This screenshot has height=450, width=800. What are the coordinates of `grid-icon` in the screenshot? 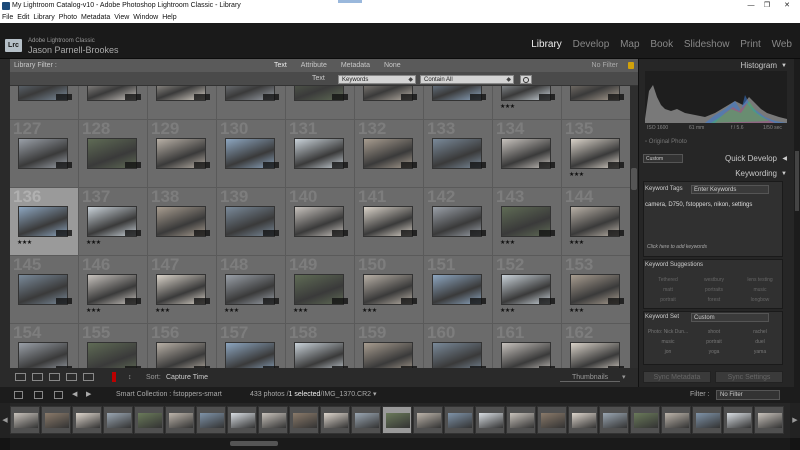 It's located at (38, 395).